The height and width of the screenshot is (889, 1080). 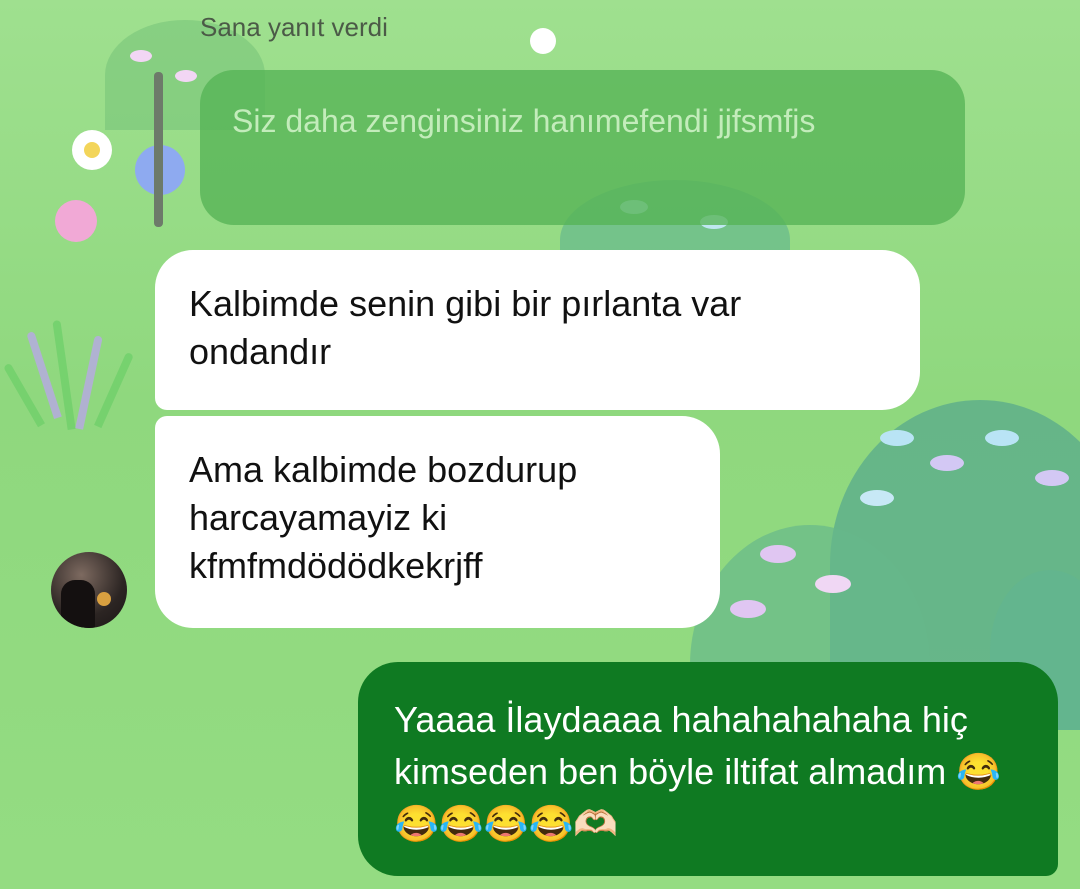 I want to click on contact-avatar, so click(x=89, y=590).